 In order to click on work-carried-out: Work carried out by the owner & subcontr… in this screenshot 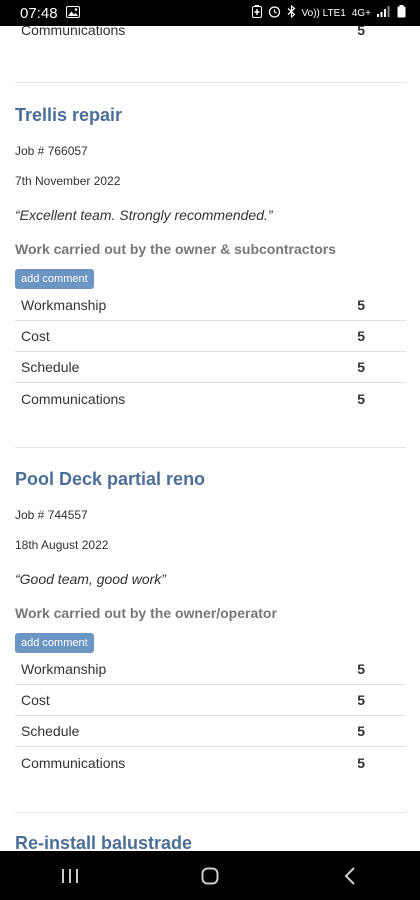, I will do `click(176, 249)`.